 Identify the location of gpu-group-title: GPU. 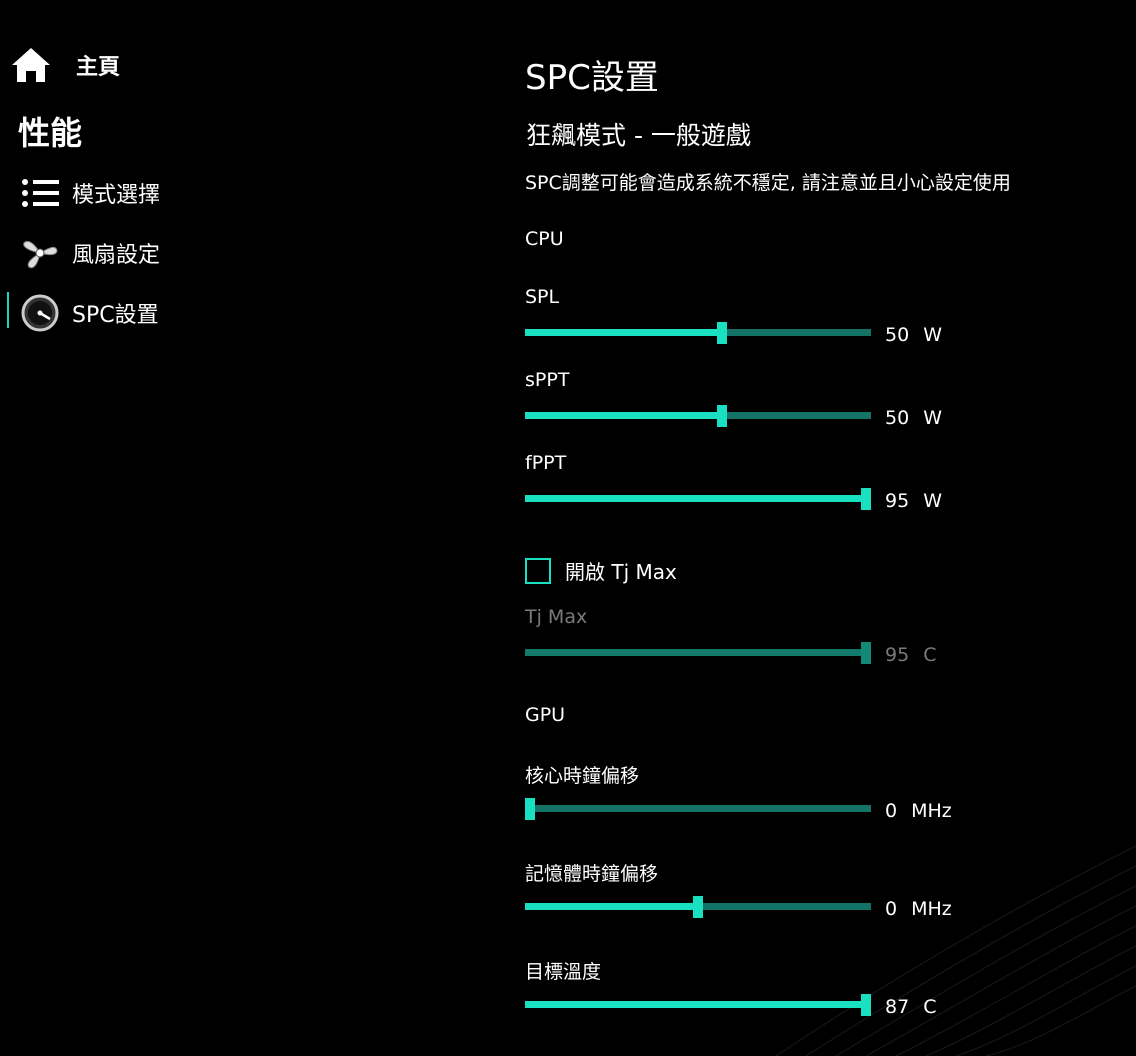
(545, 715).